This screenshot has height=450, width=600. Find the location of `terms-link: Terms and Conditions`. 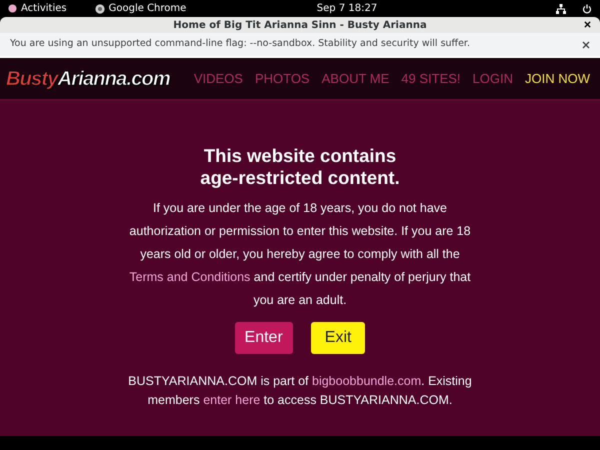

terms-link: Terms and Conditions is located at coordinates (189, 277).